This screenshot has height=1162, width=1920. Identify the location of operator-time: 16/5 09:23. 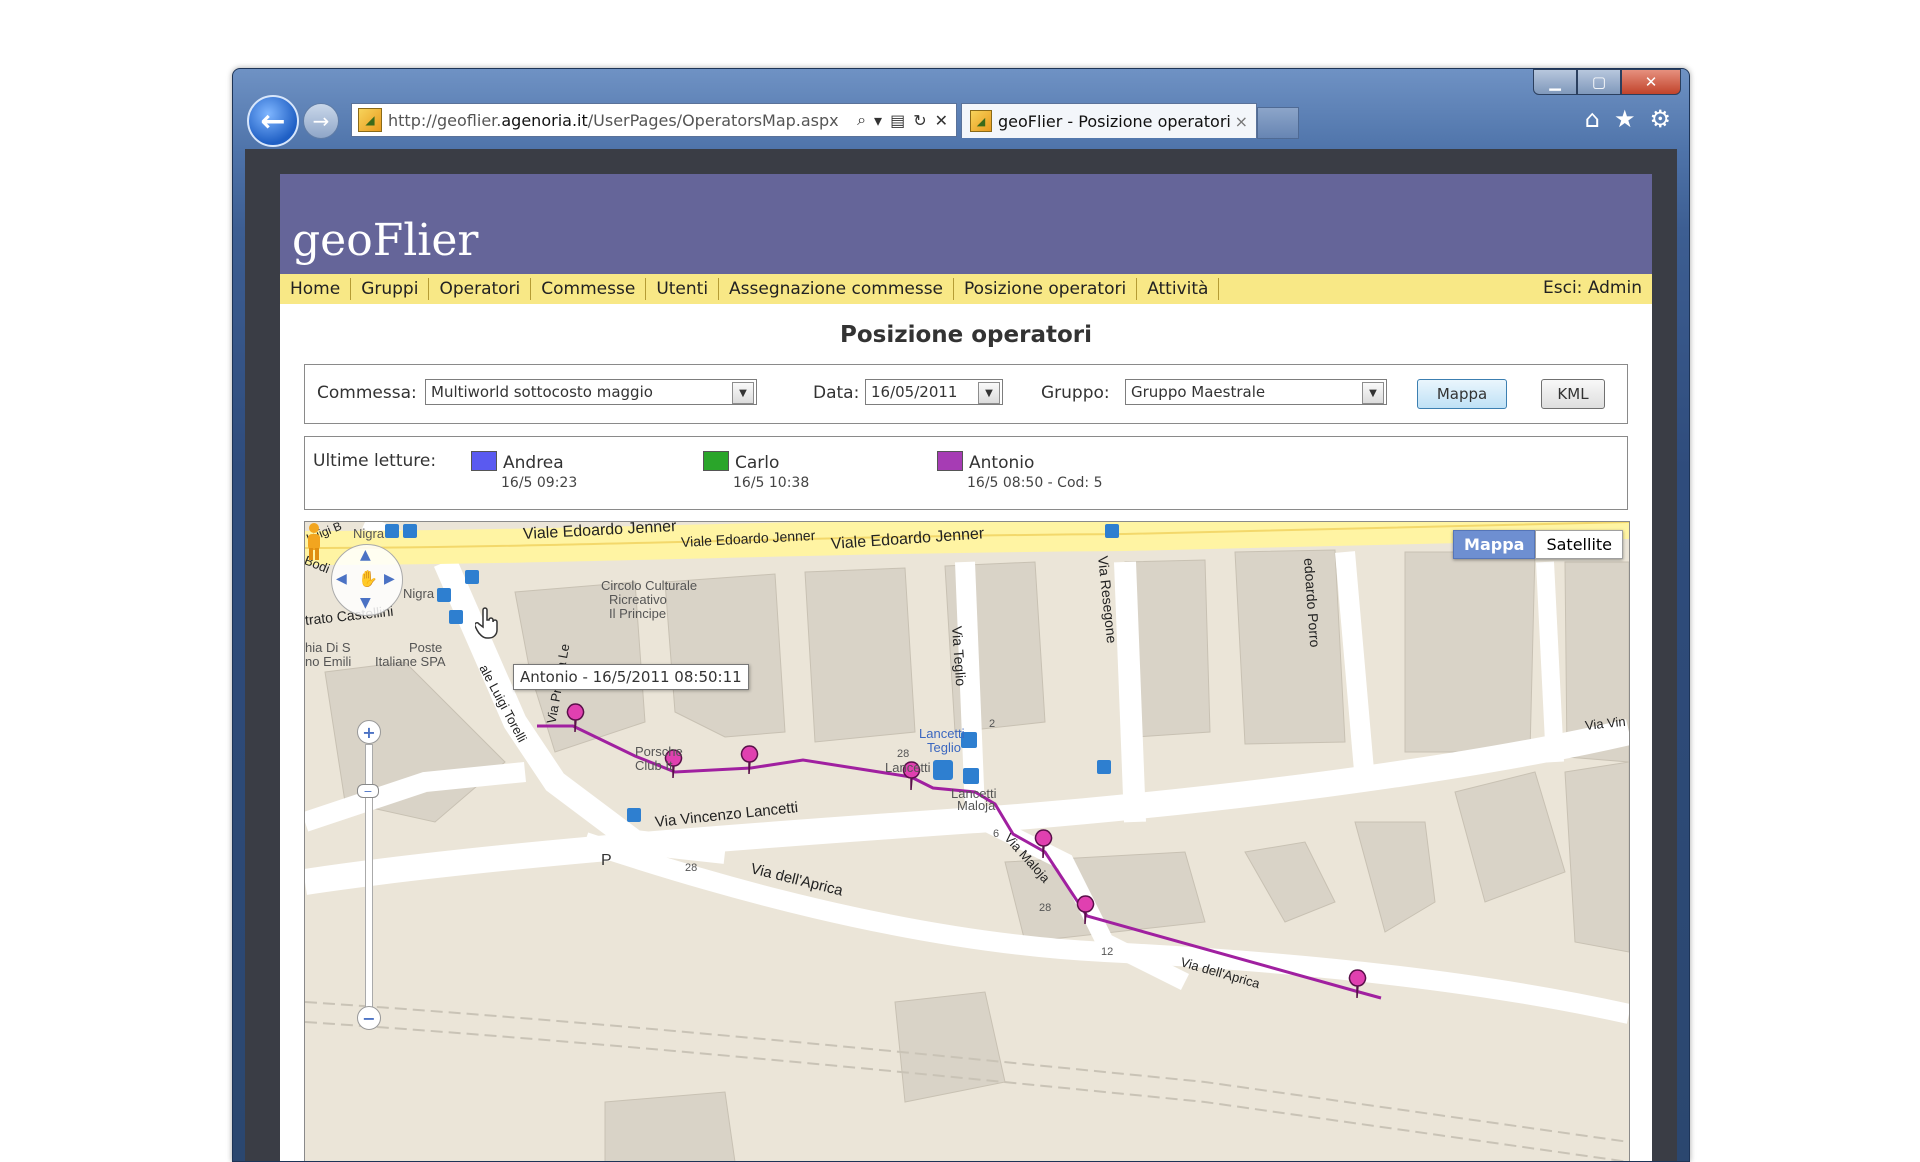
(539, 483).